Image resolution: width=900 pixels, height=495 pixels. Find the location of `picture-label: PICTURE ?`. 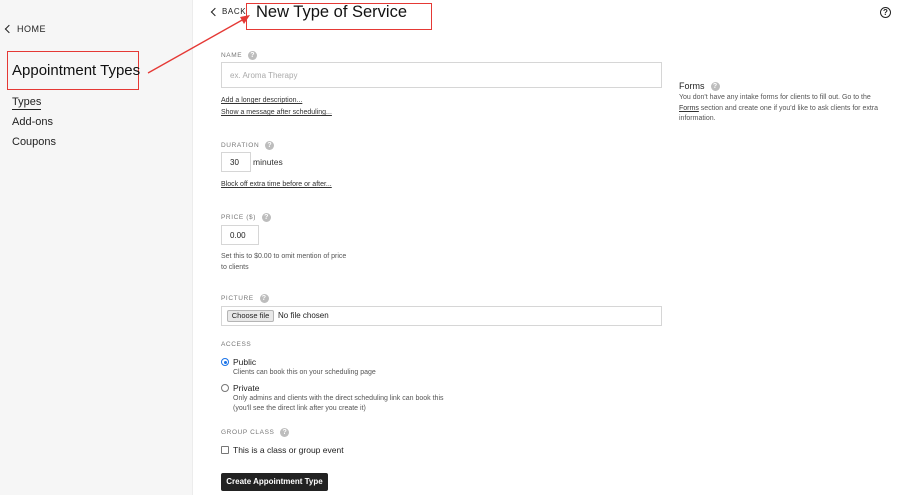

picture-label: PICTURE ? is located at coordinates (245, 298).